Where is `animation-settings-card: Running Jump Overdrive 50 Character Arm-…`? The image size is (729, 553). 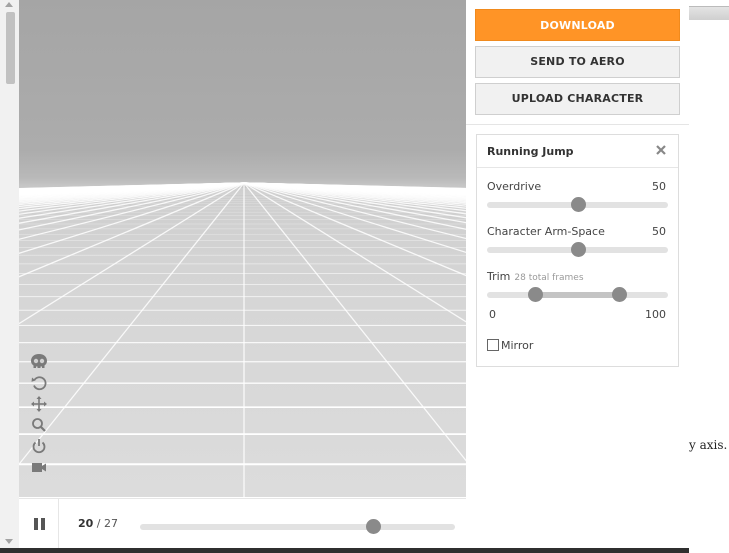
animation-settings-card: Running Jump Overdrive 50 Character Arm-… is located at coordinates (577, 250).